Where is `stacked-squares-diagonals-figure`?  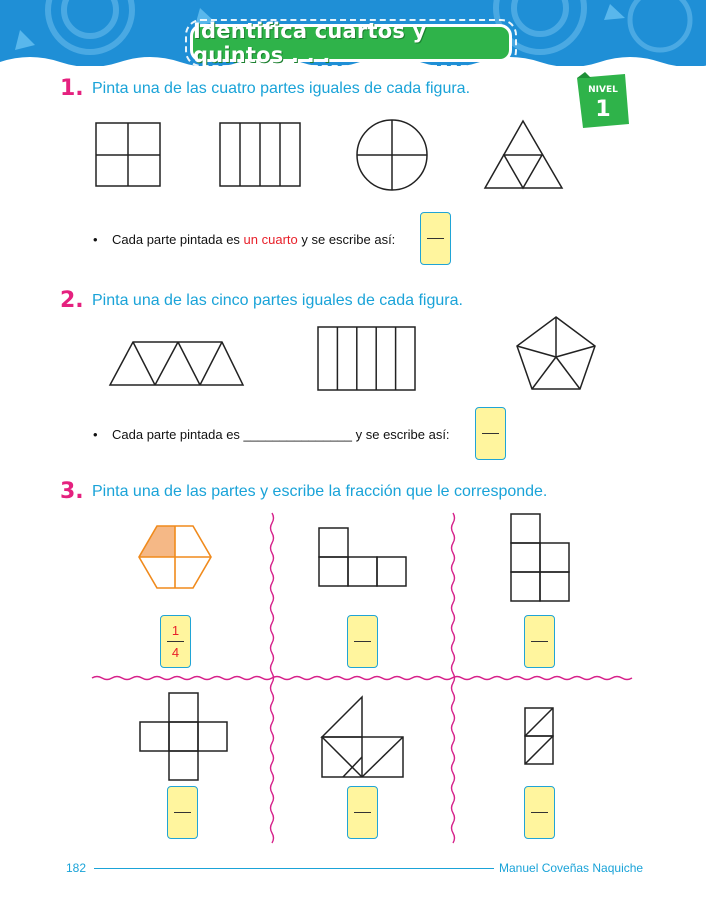
stacked-squares-diagonals-figure is located at coordinates (539, 736).